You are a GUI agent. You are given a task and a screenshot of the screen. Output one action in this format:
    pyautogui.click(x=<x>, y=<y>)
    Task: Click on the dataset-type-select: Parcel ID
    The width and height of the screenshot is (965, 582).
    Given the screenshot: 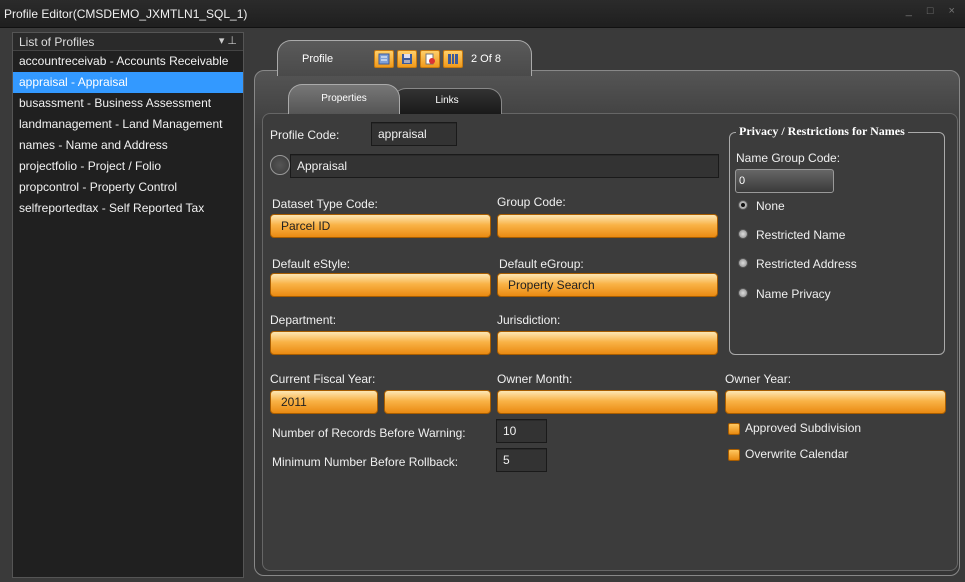 What is the action you would take?
    pyautogui.click(x=380, y=226)
    